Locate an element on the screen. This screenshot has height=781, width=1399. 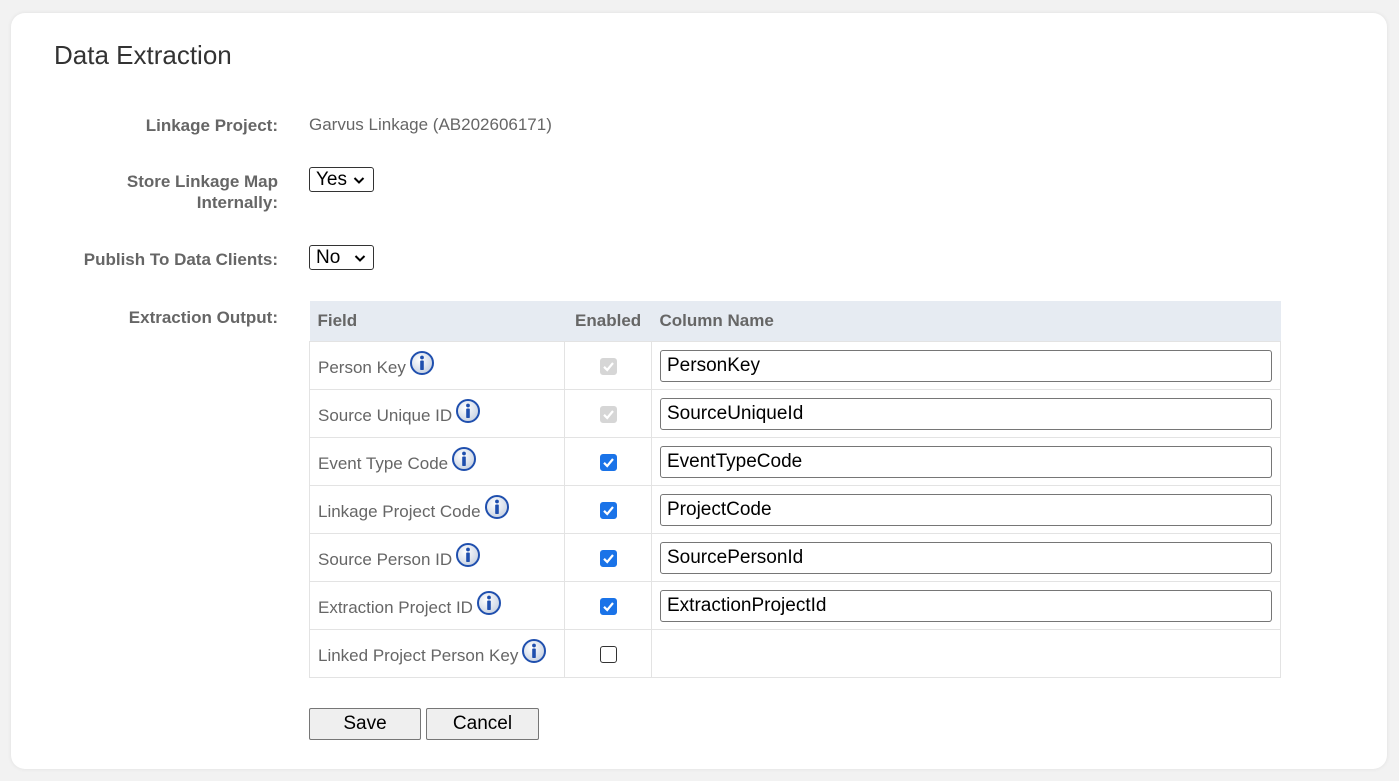
field-cell: Linkage Project Code is located at coordinates (437, 509).